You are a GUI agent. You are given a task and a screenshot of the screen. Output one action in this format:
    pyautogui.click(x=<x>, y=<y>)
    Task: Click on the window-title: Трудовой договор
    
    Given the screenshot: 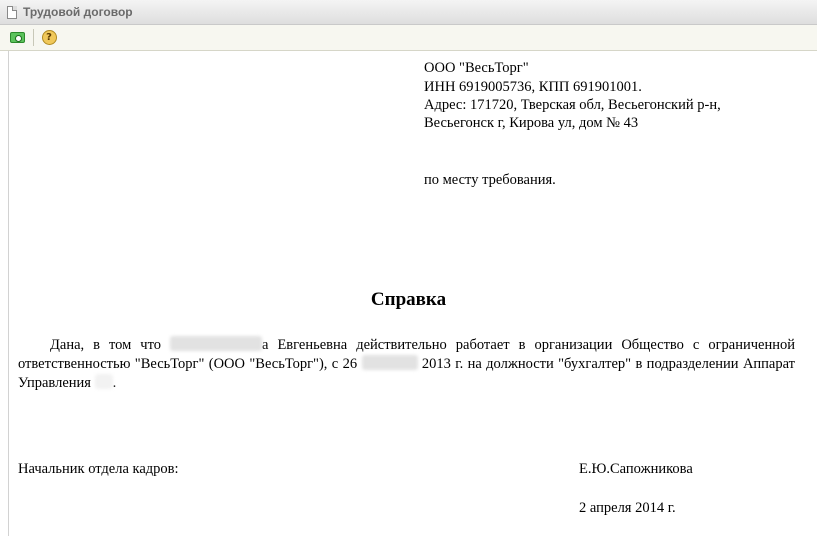 What is the action you would take?
    pyautogui.click(x=78, y=12)
    